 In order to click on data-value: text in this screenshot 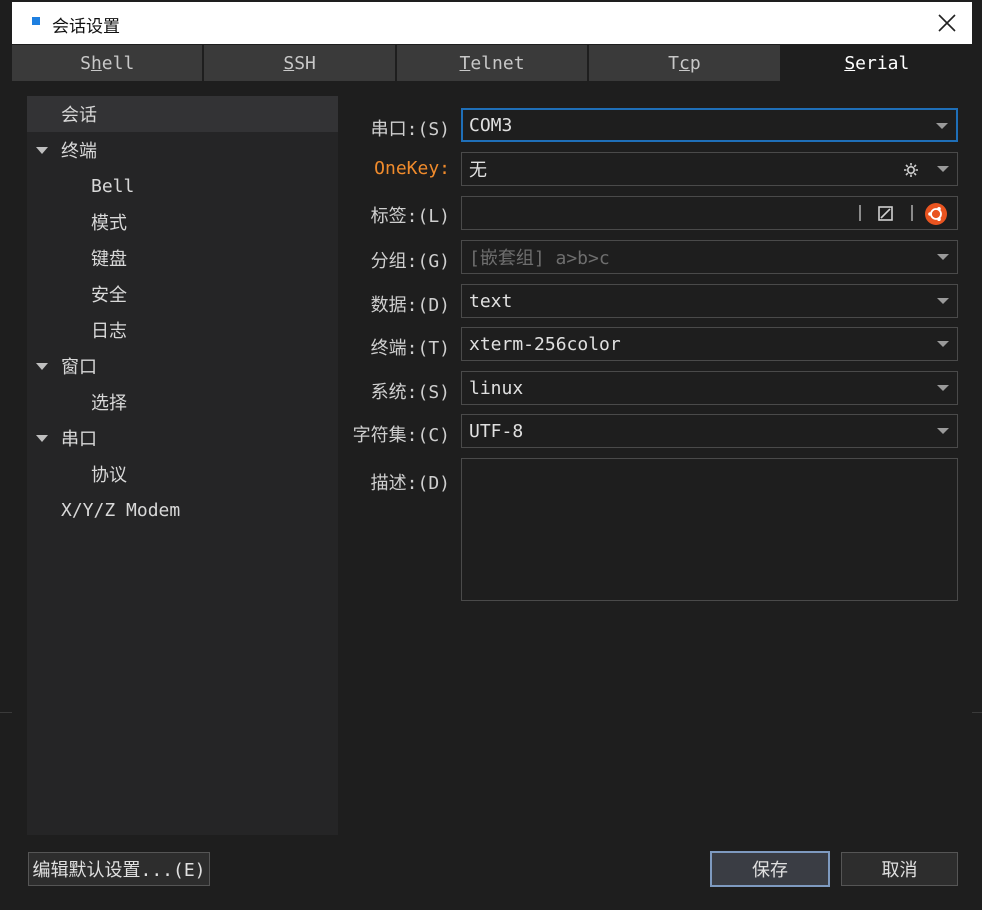, I will do `click(491, 301)`.